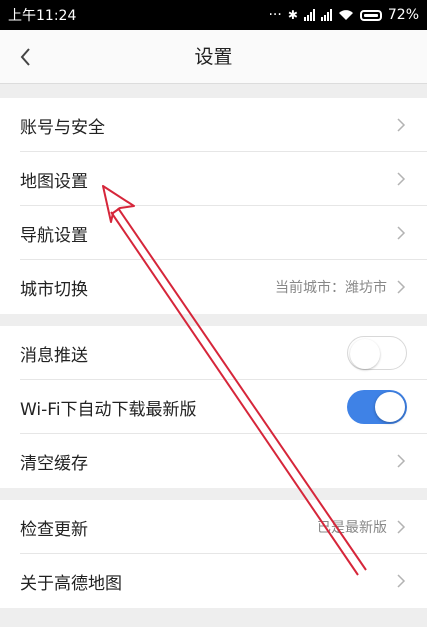  I want to click on signal-icon, so click(309, 15).